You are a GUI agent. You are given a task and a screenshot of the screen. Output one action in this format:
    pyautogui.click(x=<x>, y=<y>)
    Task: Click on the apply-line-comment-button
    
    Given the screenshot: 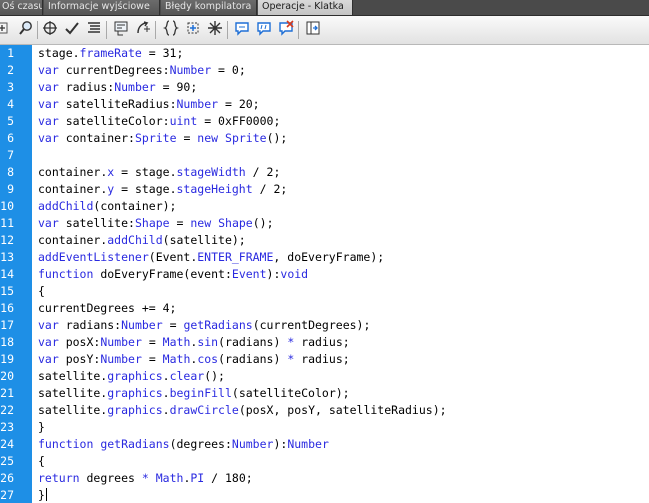 What is the action you would take?
    pyautogui.click(x=264, y=30)
    